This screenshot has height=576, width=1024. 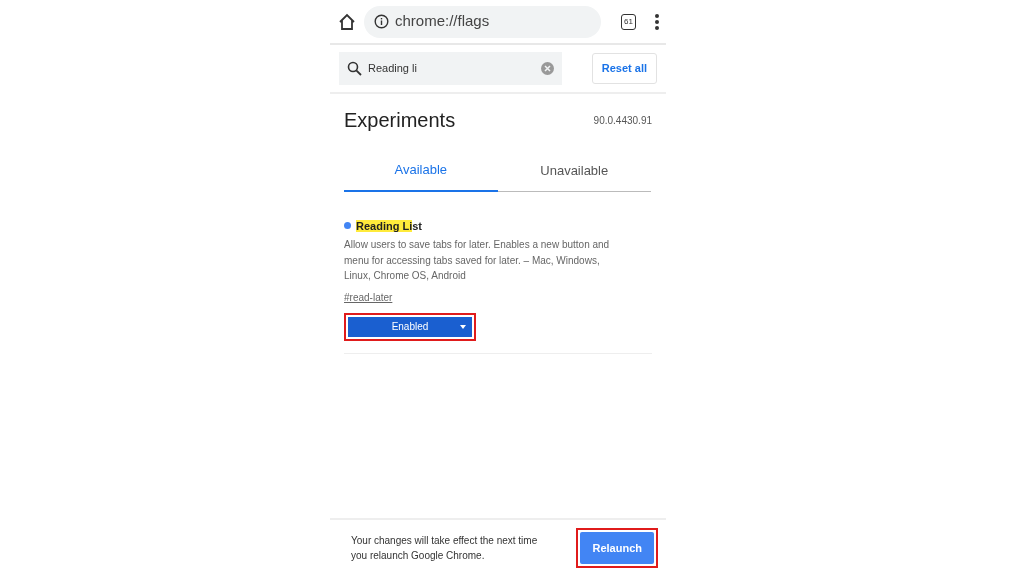 I want to click on version-text: 90.0.4430.91, so click(x=622, y=120).